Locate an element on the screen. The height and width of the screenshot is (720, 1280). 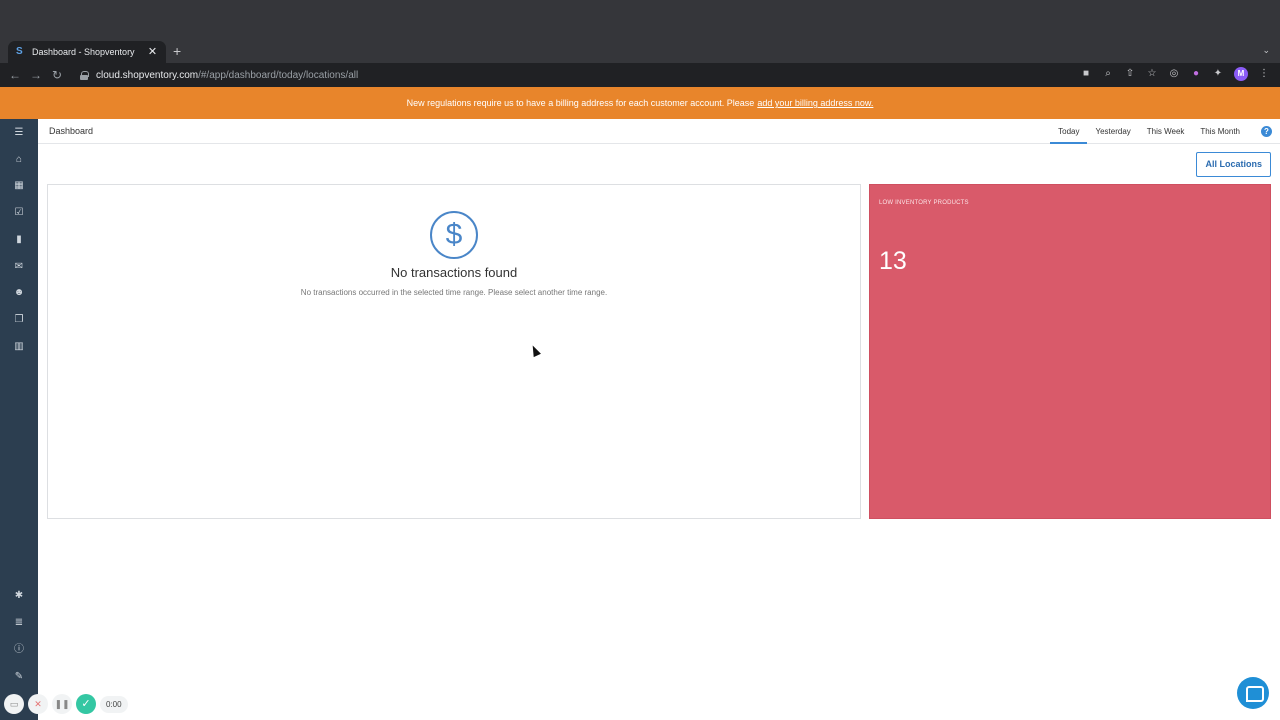
all-locations-button: All Locations is located at coordinates (1233, 164).